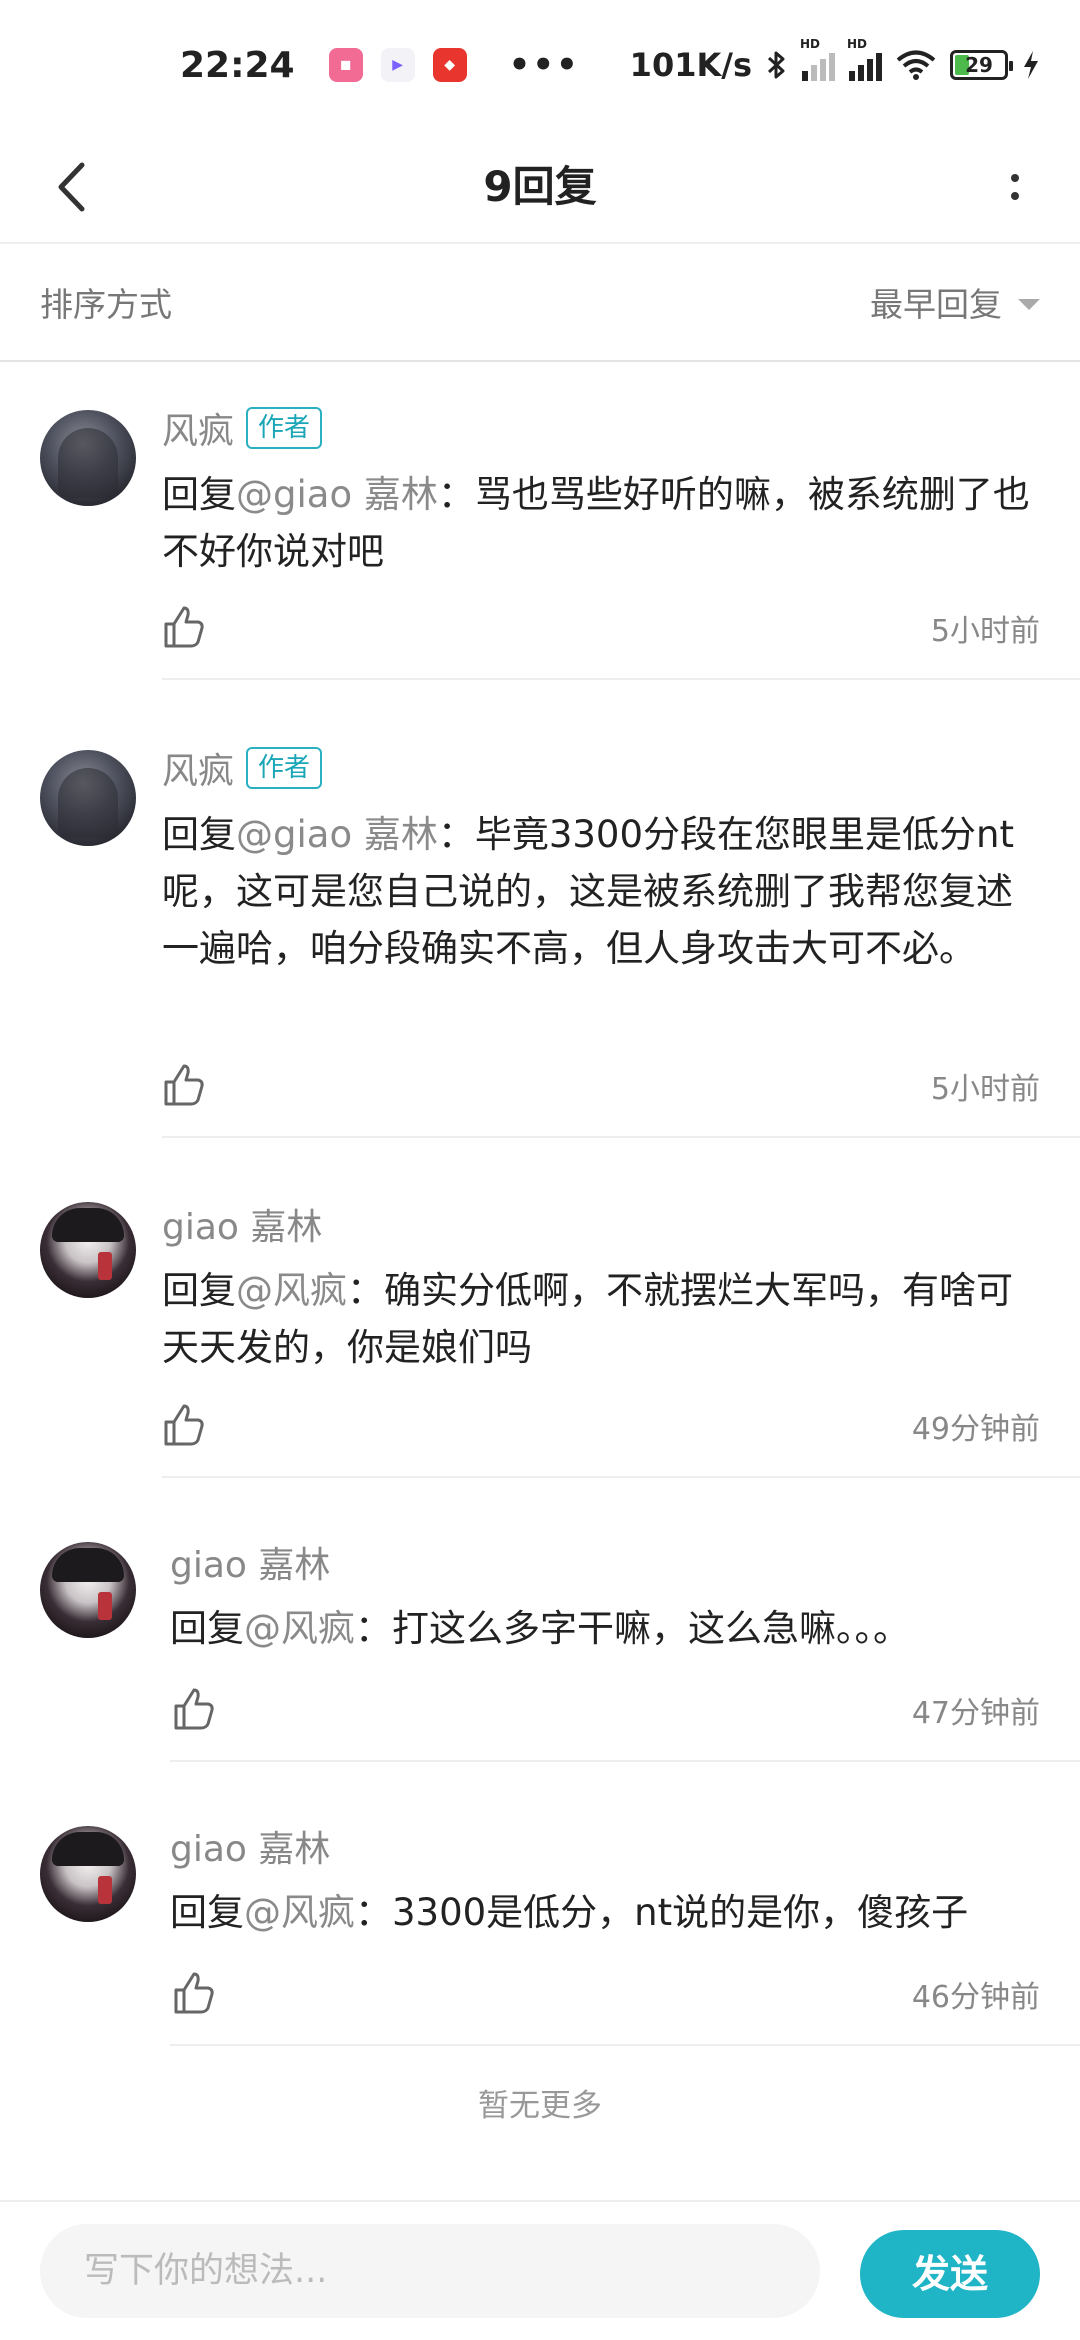  What do you see at coordinates (662, 1912) in the screenshot?
I see `comment-body: ：3300是低分，nt说的是你，傻孩子` at bounding box center [662, 1912].